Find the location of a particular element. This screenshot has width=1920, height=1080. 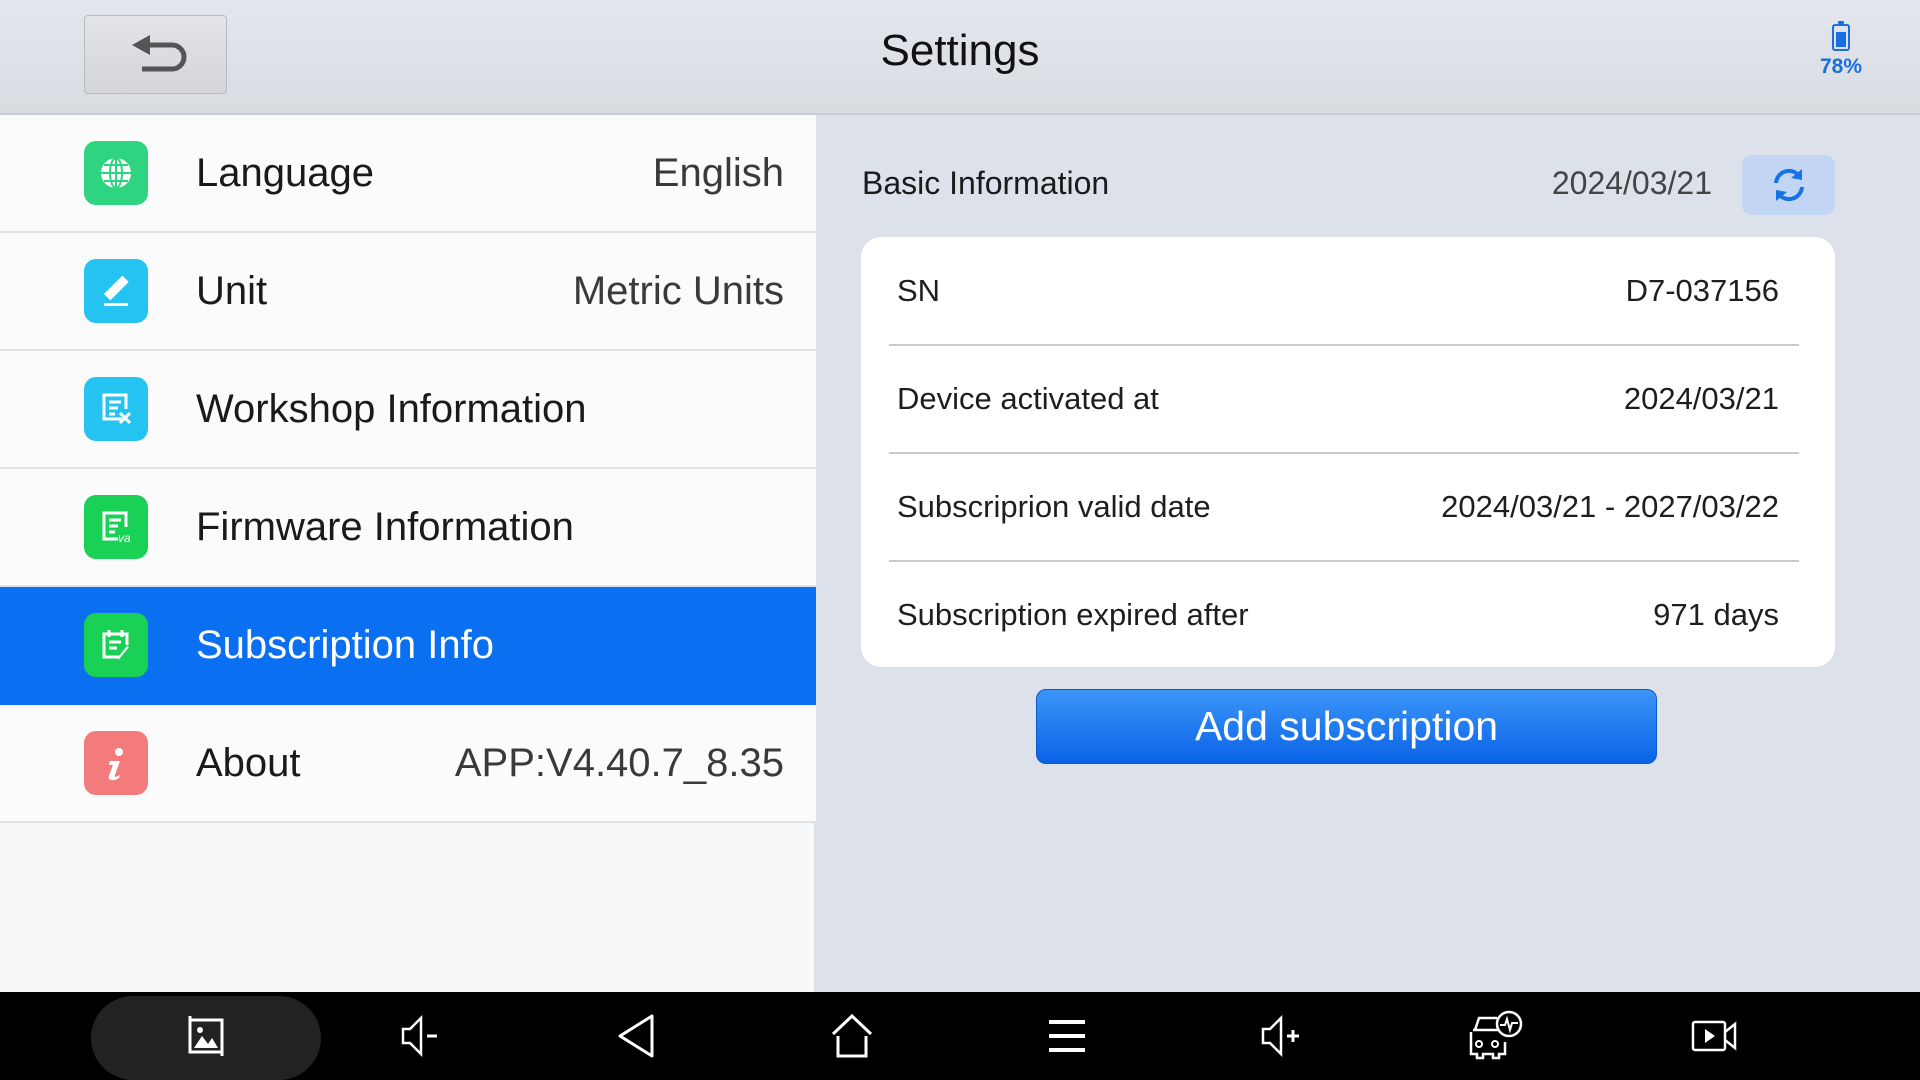

firmware-doc-icon: va is located at coordinates (116, 527).